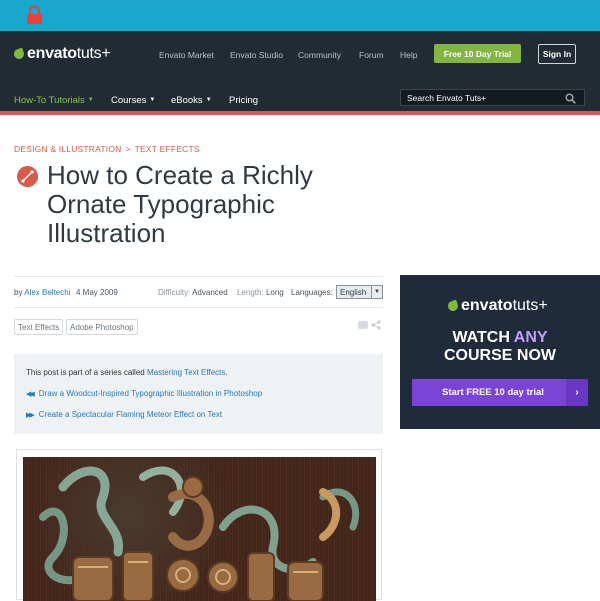 The image size is (600, 601). I want to click on difficulty: Difficulty: Advanced, so click(193, 292).